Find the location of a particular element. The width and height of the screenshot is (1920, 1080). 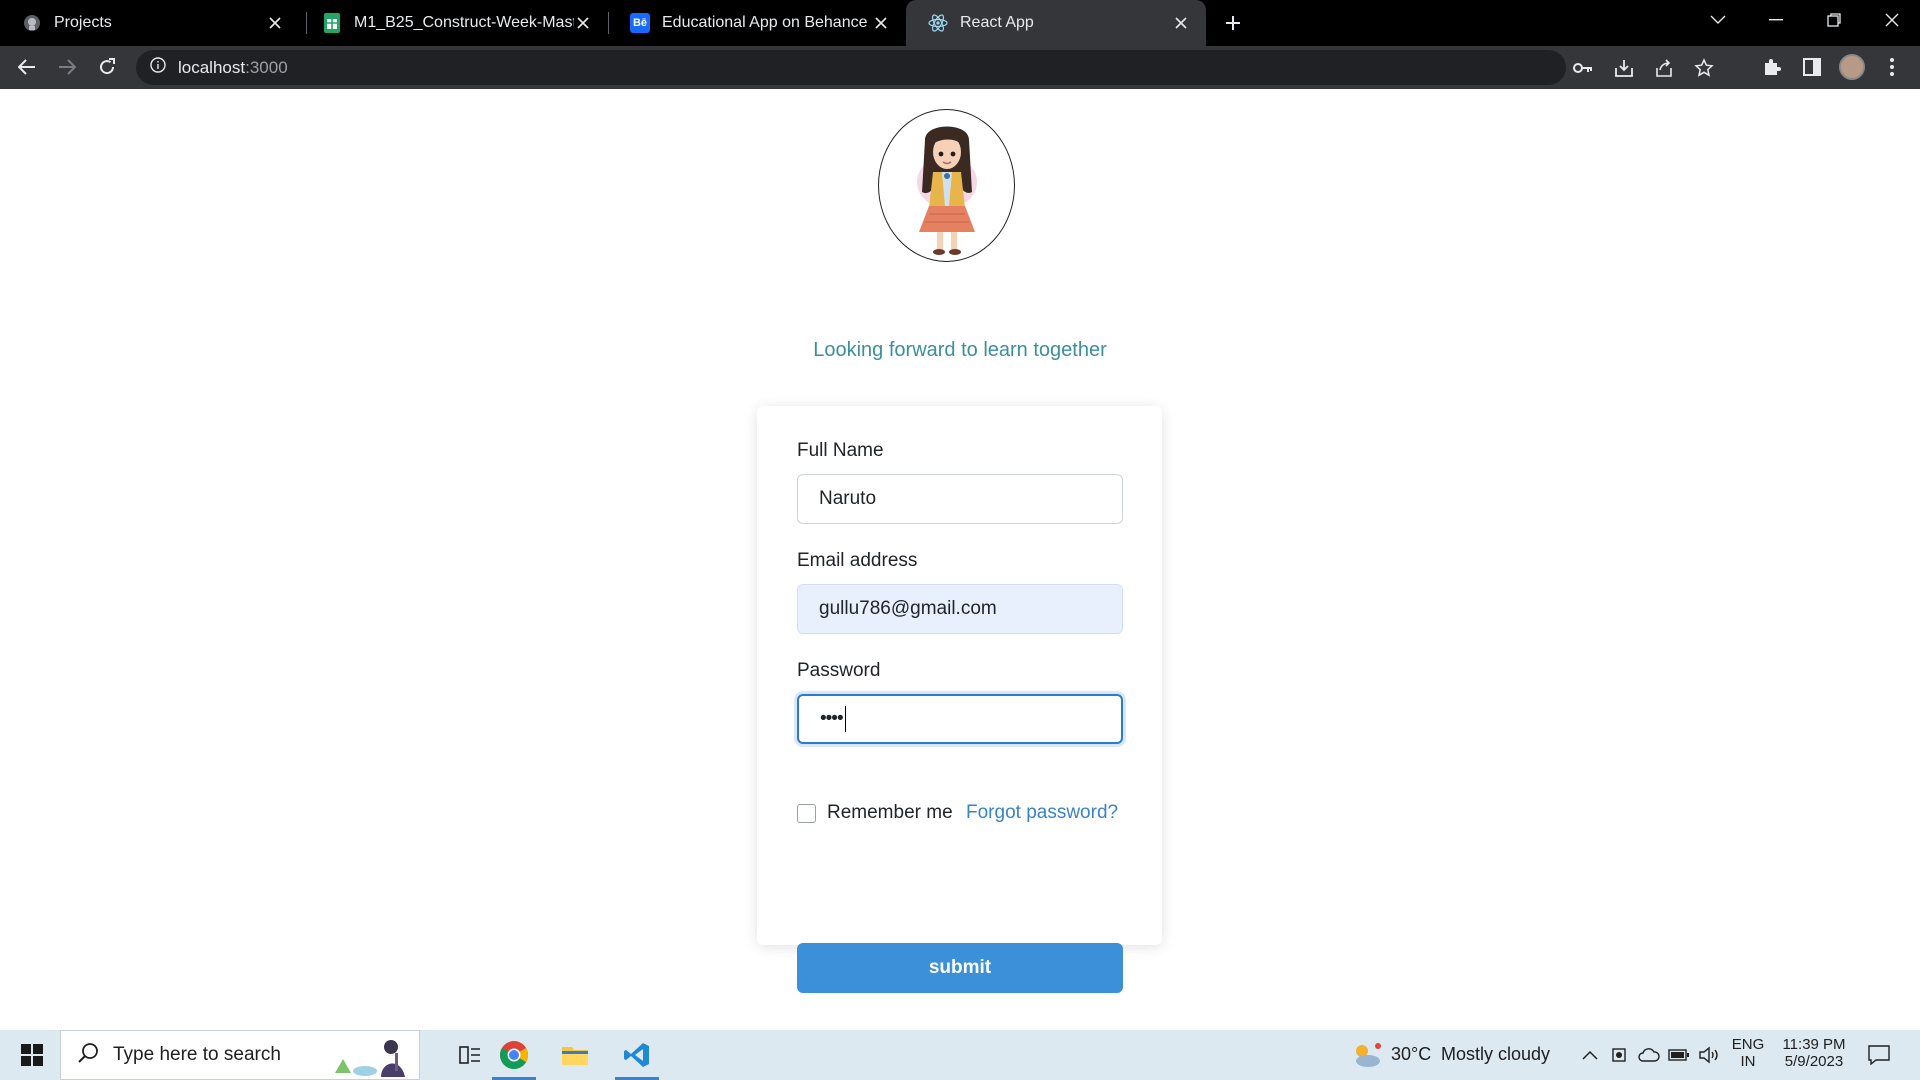

windows-start-icon is located at coordinates (32, 1055).